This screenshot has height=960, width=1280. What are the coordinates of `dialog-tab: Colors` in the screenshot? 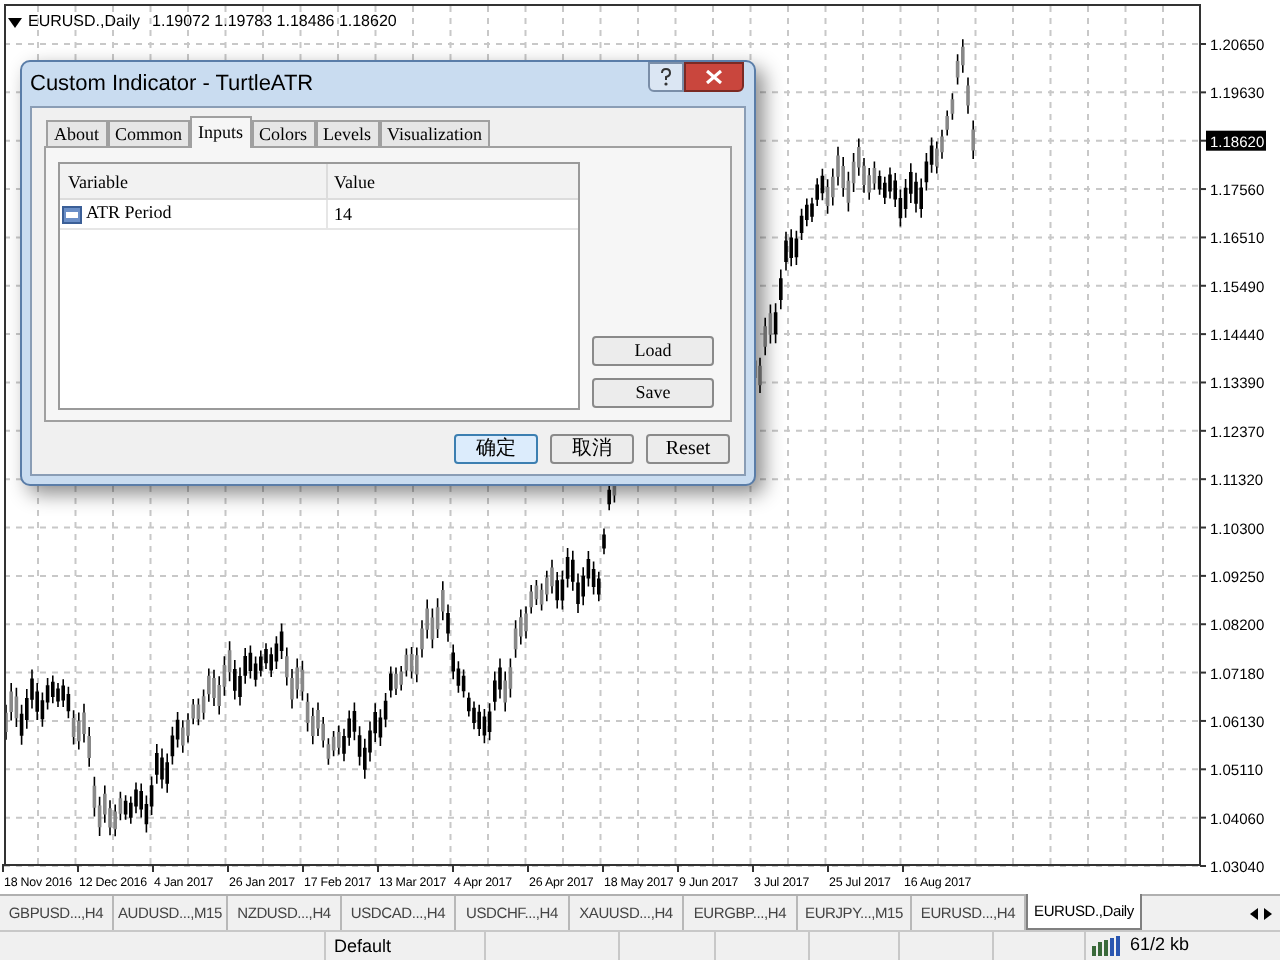 It's located at (283, 133).